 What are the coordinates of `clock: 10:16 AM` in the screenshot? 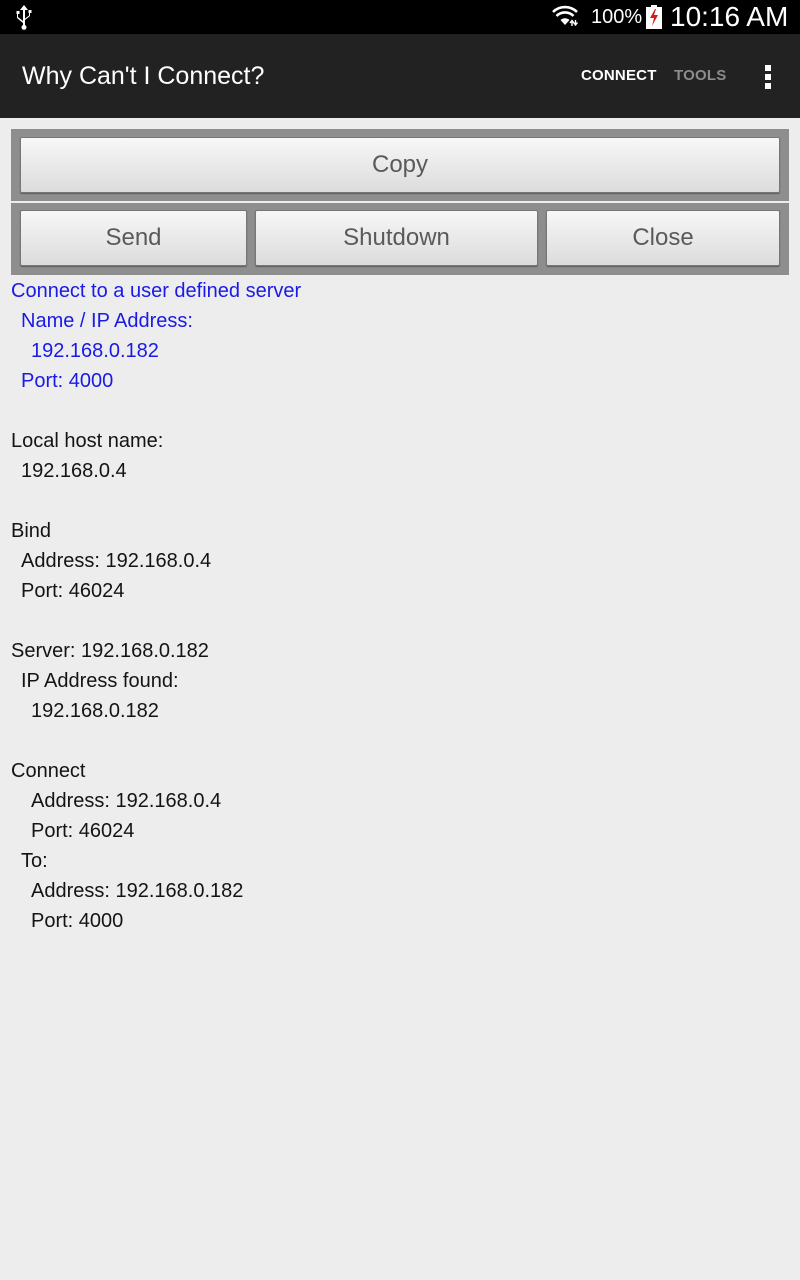 It's located at (729, 16).